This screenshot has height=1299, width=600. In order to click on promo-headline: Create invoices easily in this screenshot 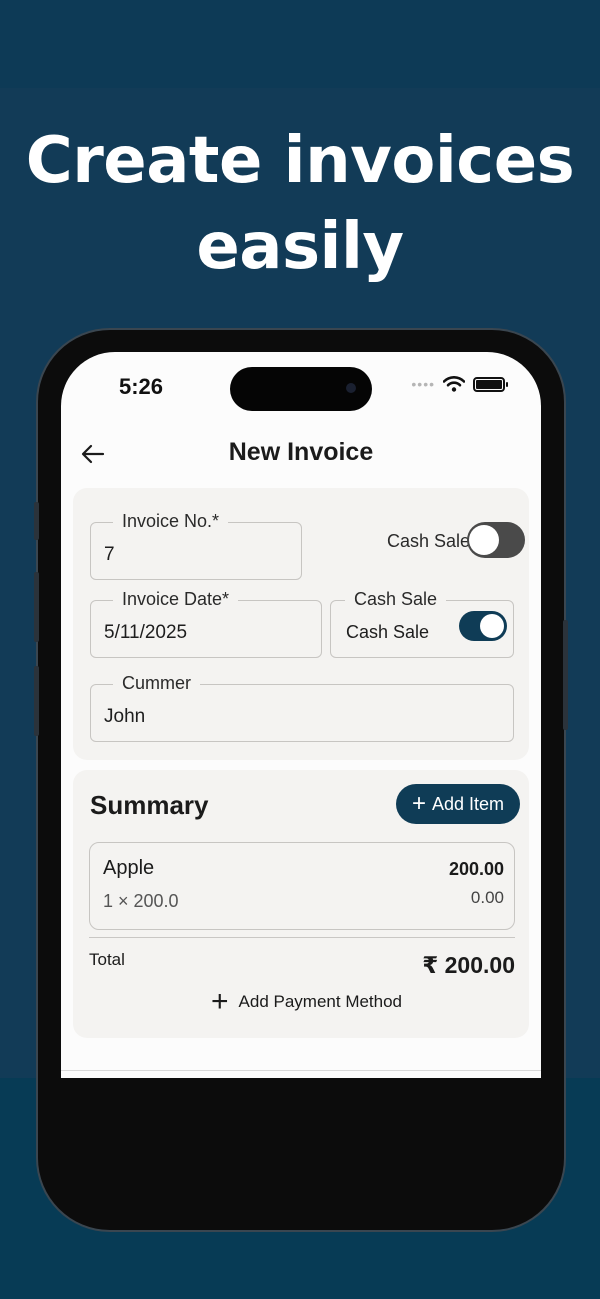, I will do `click(300, 204)`.